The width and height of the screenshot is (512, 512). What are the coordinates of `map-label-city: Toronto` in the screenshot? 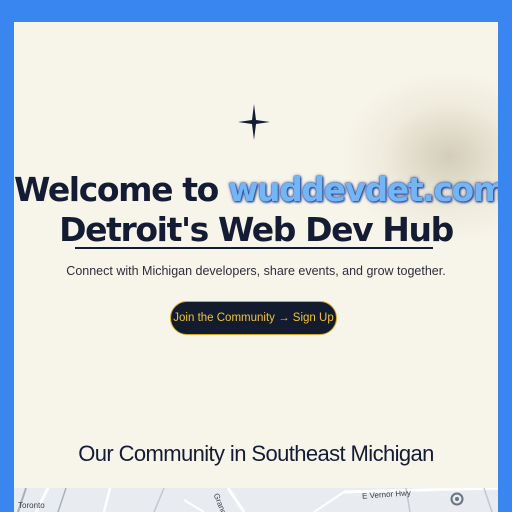 It's located at (31, 505).